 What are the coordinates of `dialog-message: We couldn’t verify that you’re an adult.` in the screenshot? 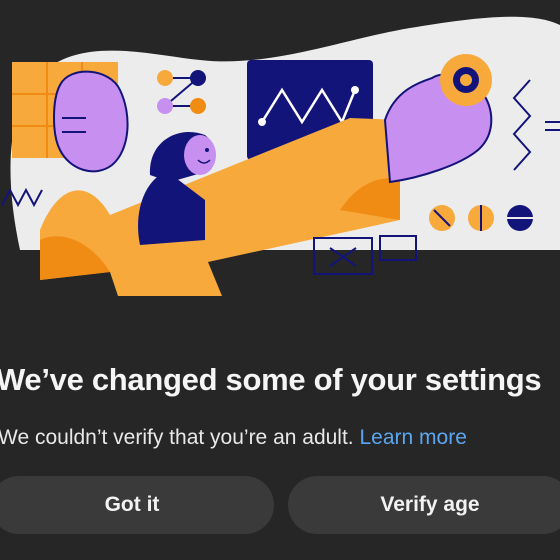 It's located at (177, 437).